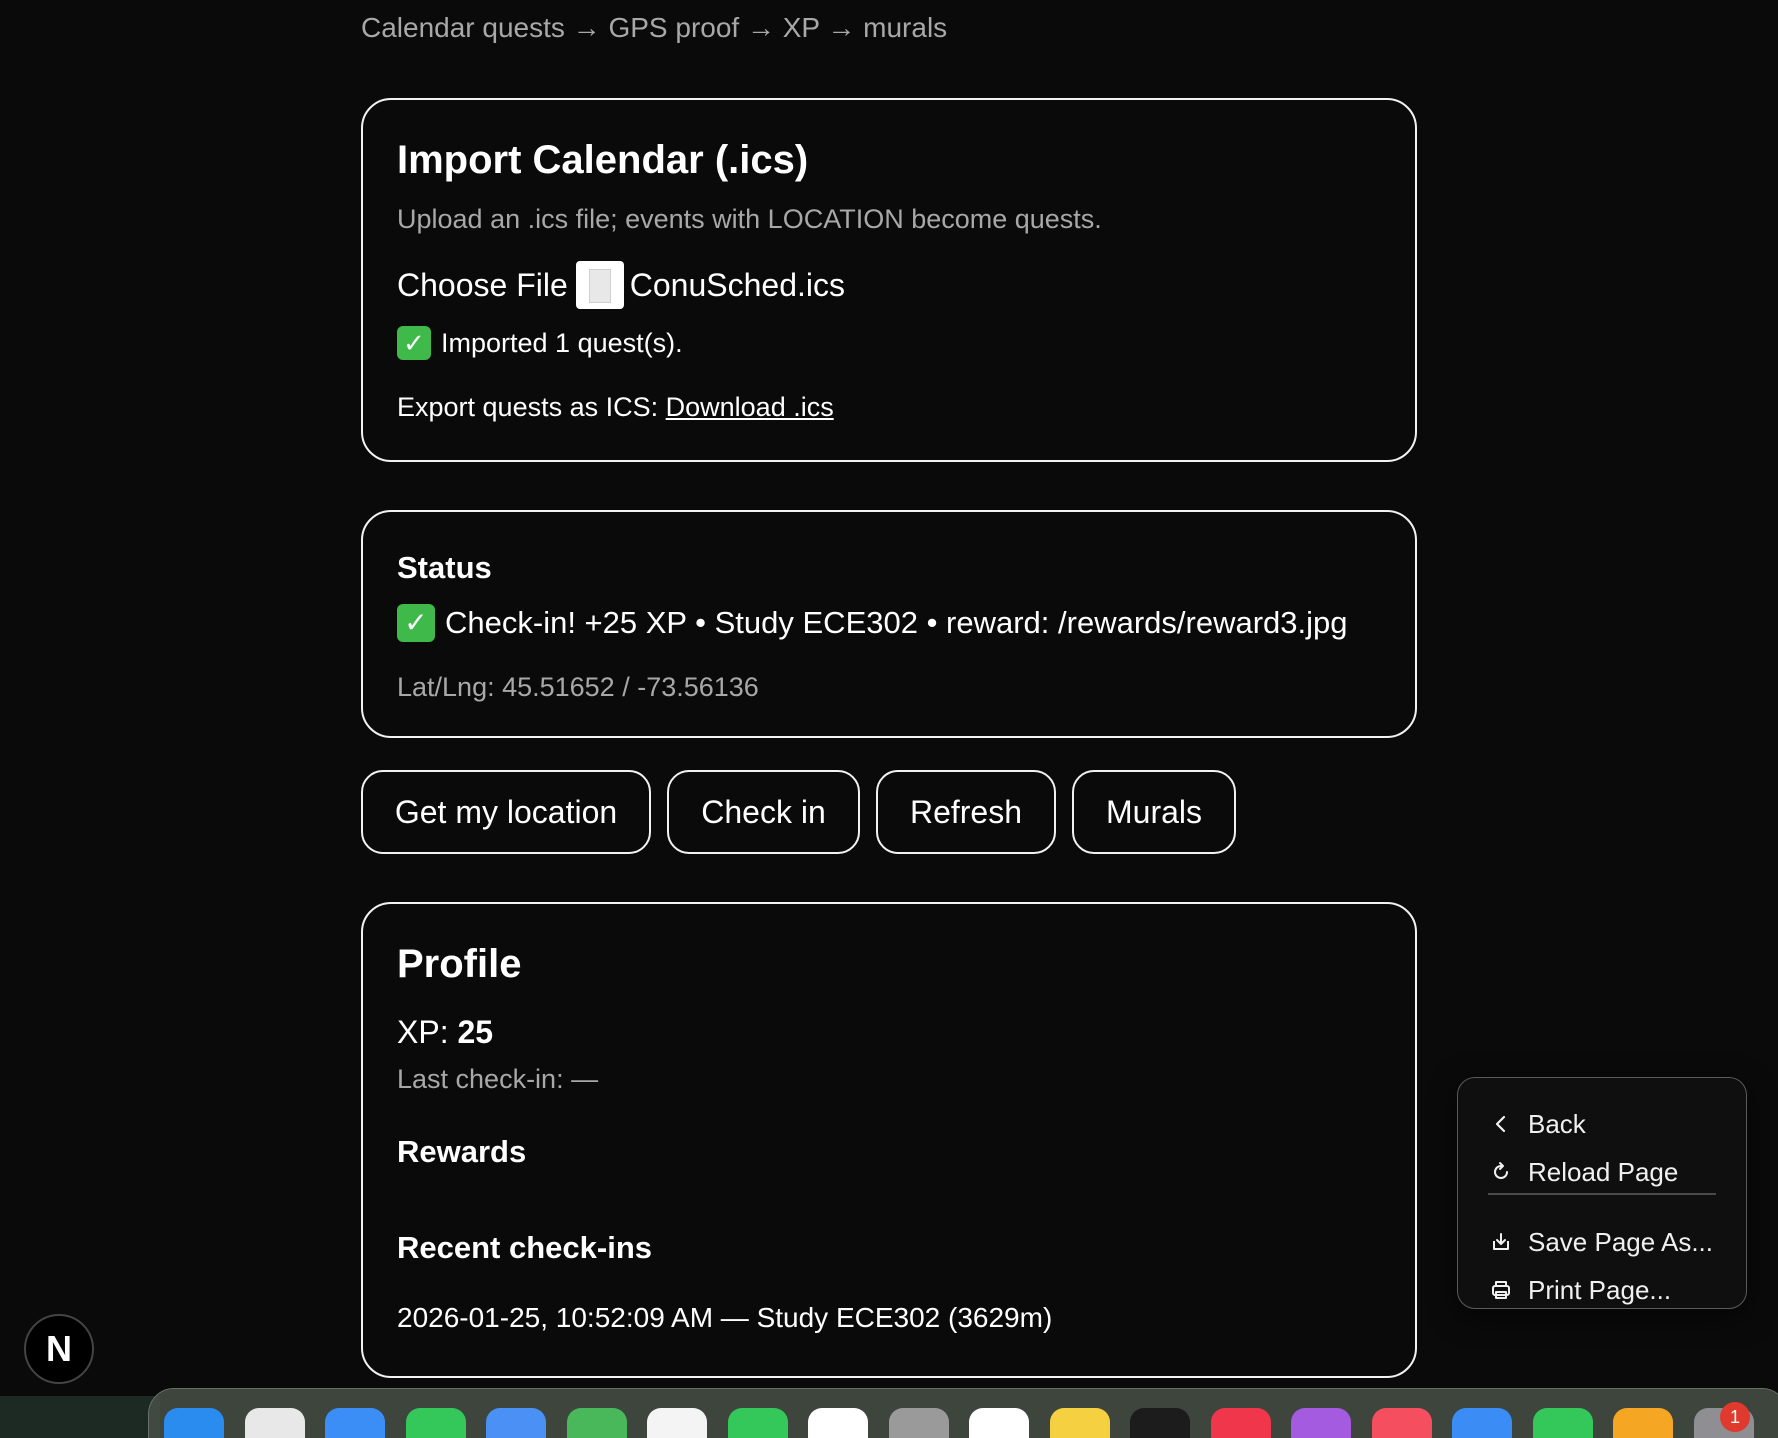  What do you see at coordinates (1482, 1423) in the screenshot?
I see `keynote-icon` at bounding box center [1482, 1423].